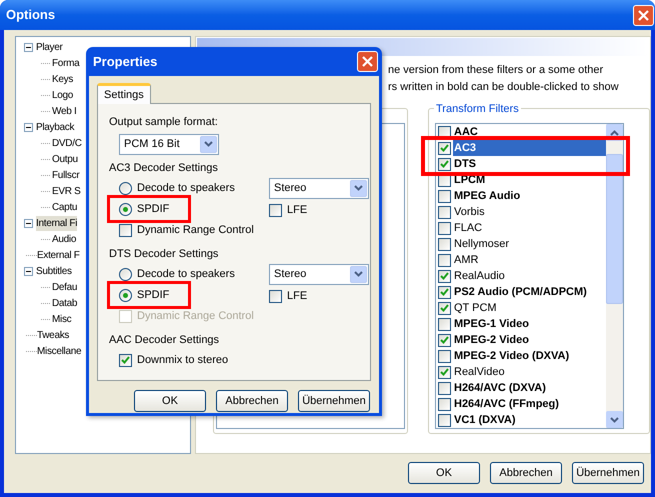 The height and width of the screenshot is (497, 655). Describe the element at coordinates (153, 209) in the screenshot. I see `radio-label: SPDIF` at that location.